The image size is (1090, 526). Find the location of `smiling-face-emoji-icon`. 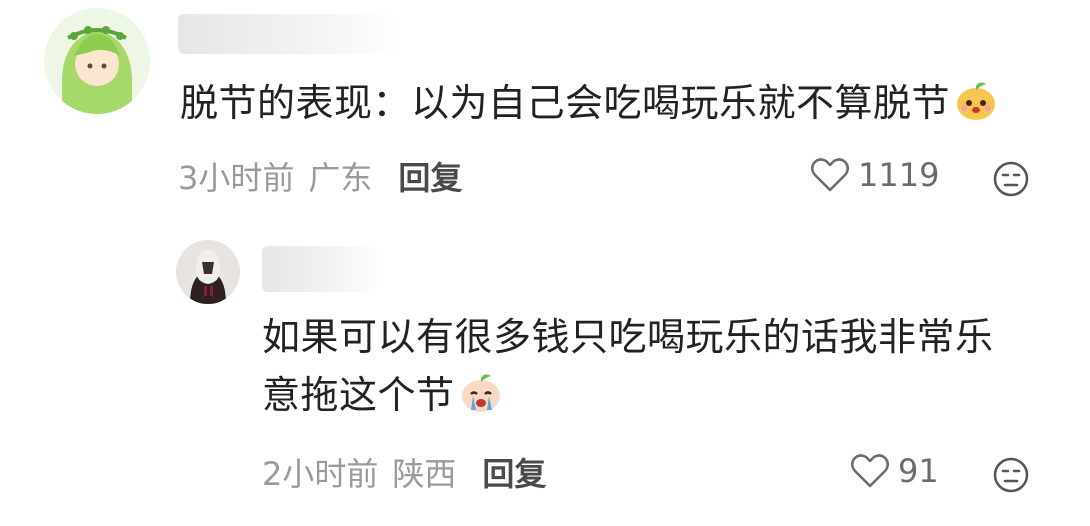

smiling-face-emoji-icon is located at coordinates (976, 108).